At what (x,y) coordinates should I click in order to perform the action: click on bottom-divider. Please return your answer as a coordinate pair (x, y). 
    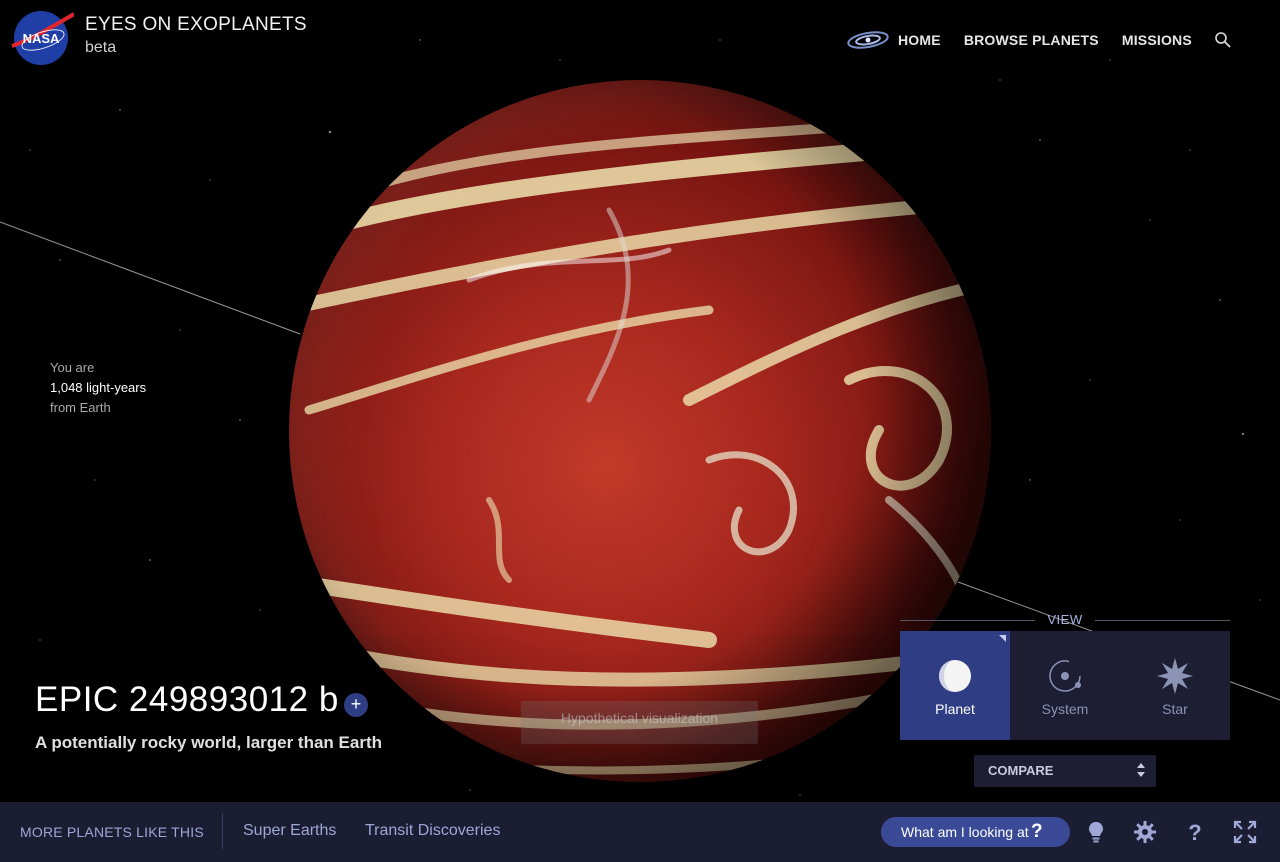
    Looking at the image, I should click on (222, 831).